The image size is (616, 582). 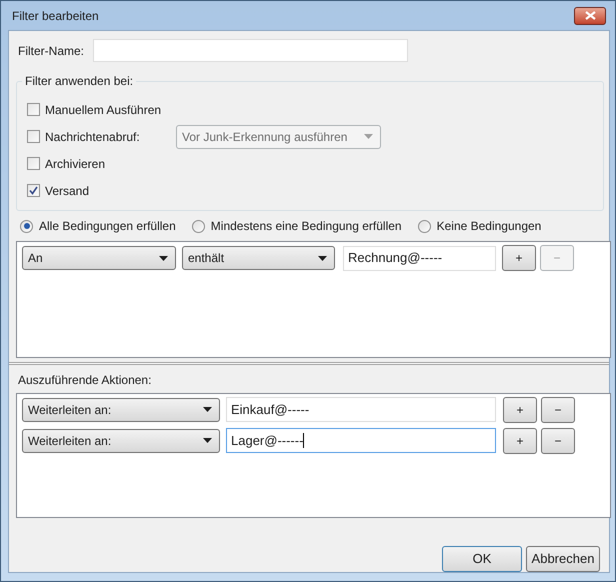 What do you see at coordinates (67, 191) in the screenshot?
I see `checkbox-label: Versand` at bounding box center [67, 191].